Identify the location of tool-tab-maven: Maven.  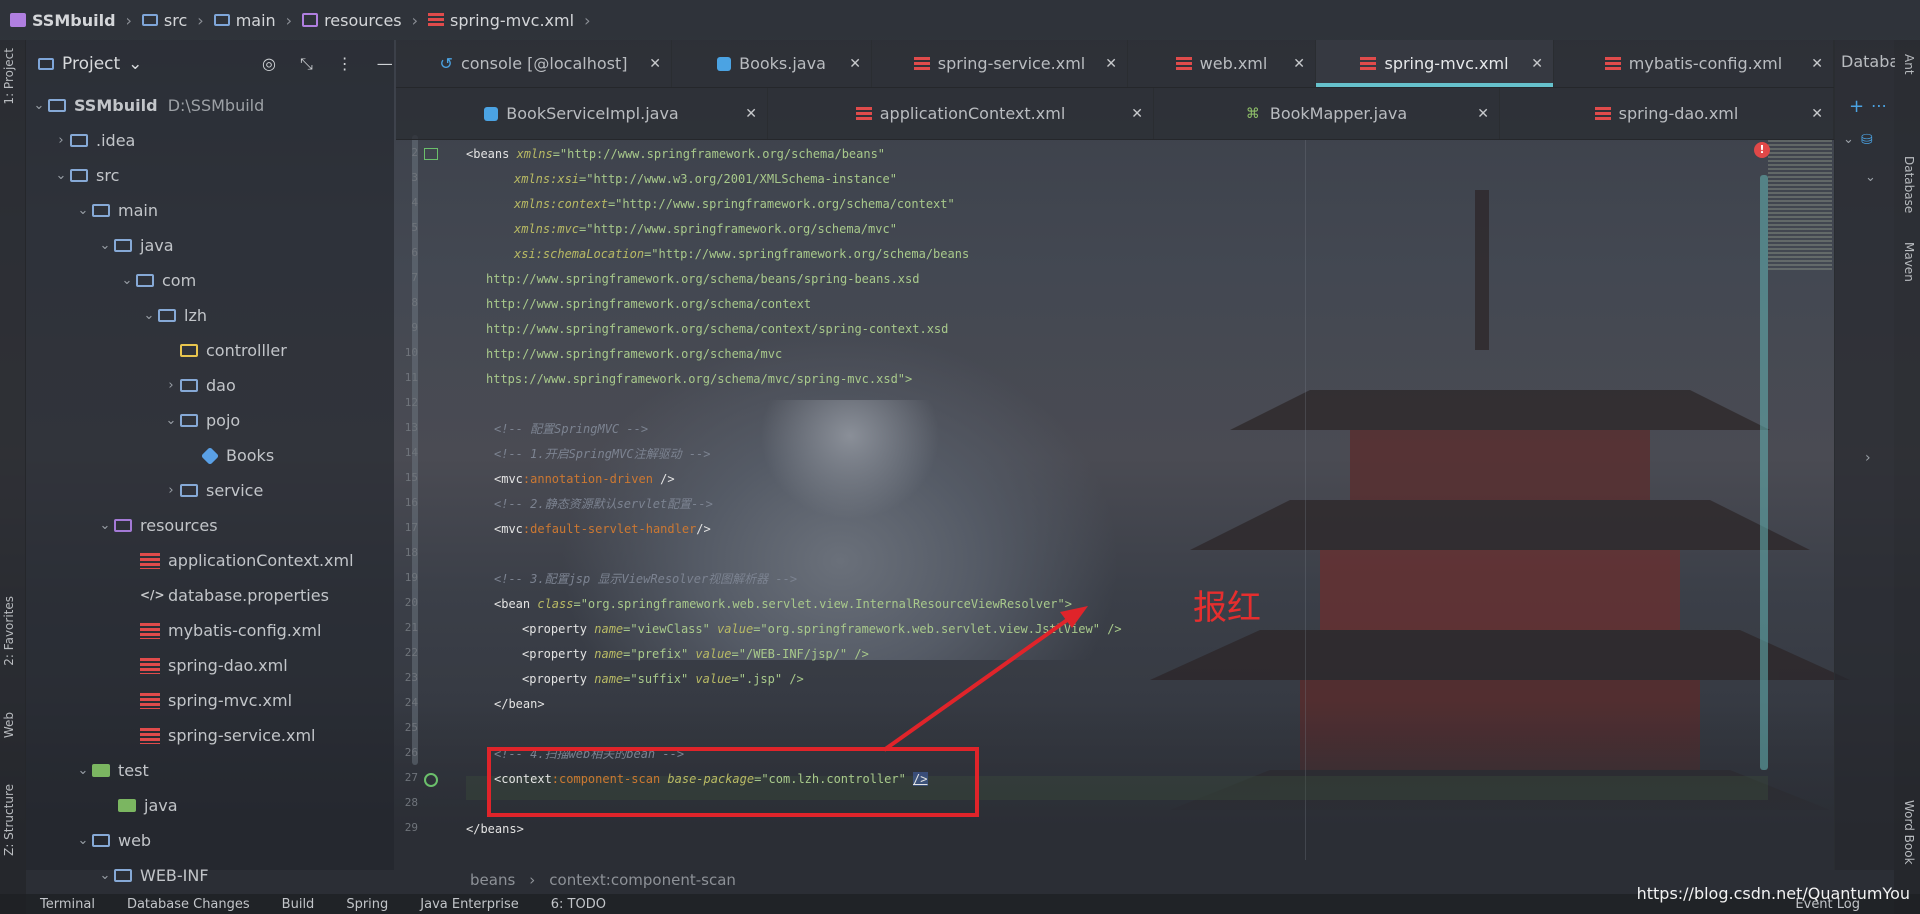
(1909, 262).